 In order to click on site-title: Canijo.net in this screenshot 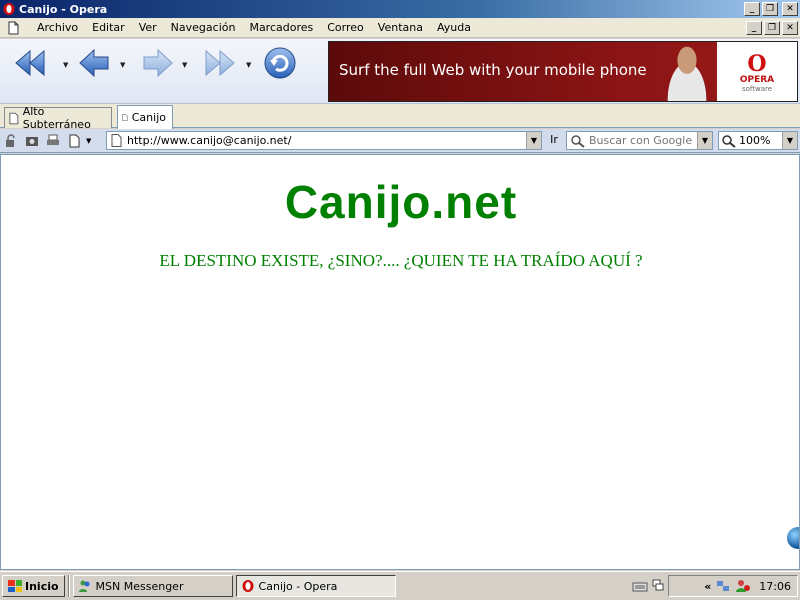, I will do `click(401, 202)`.